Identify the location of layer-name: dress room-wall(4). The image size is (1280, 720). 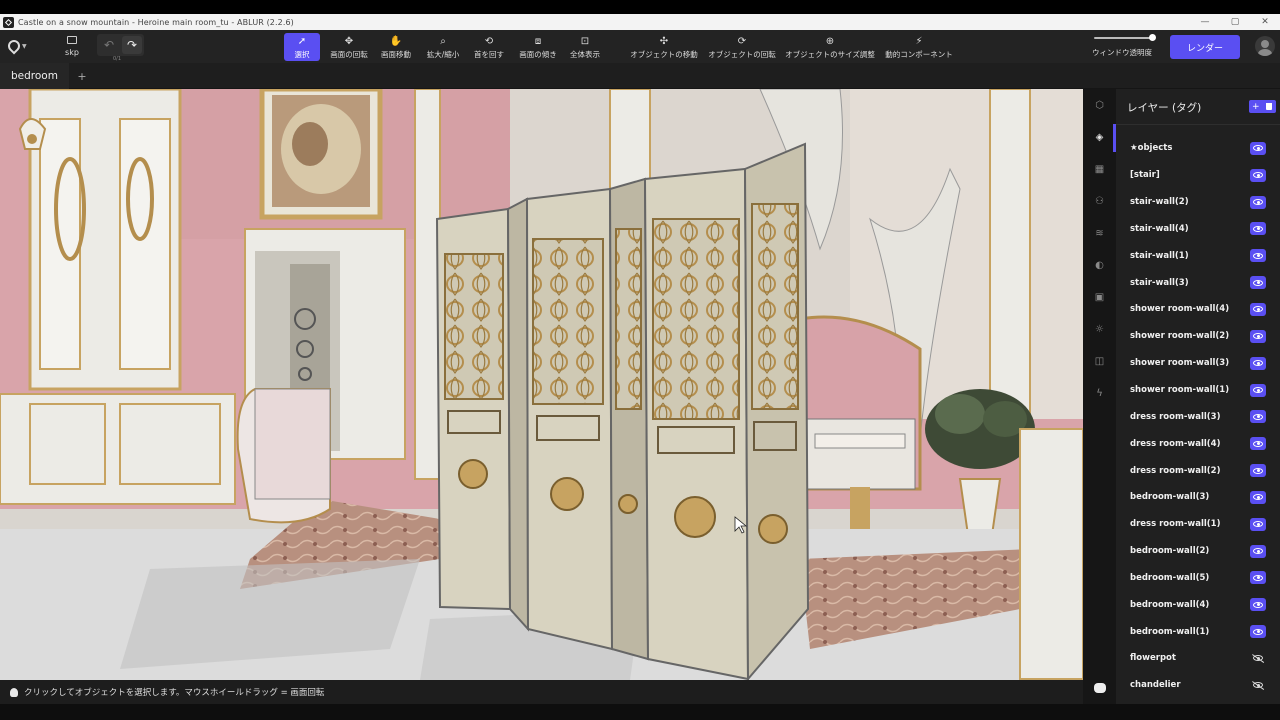
(1175, 444).